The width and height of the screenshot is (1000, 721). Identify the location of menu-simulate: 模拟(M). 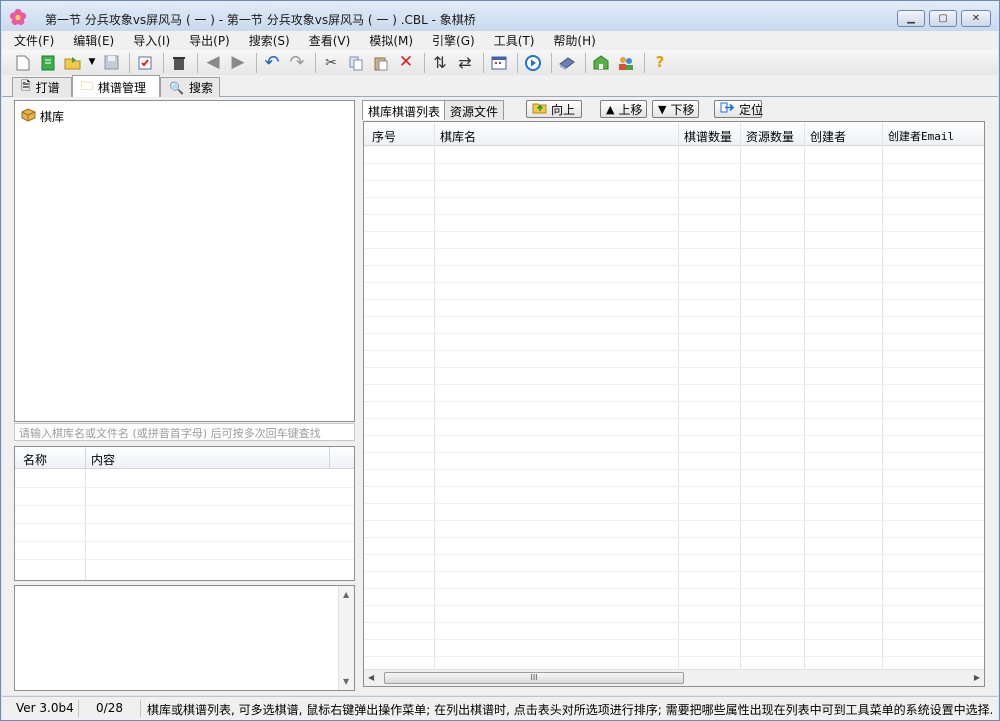
(388, 40).